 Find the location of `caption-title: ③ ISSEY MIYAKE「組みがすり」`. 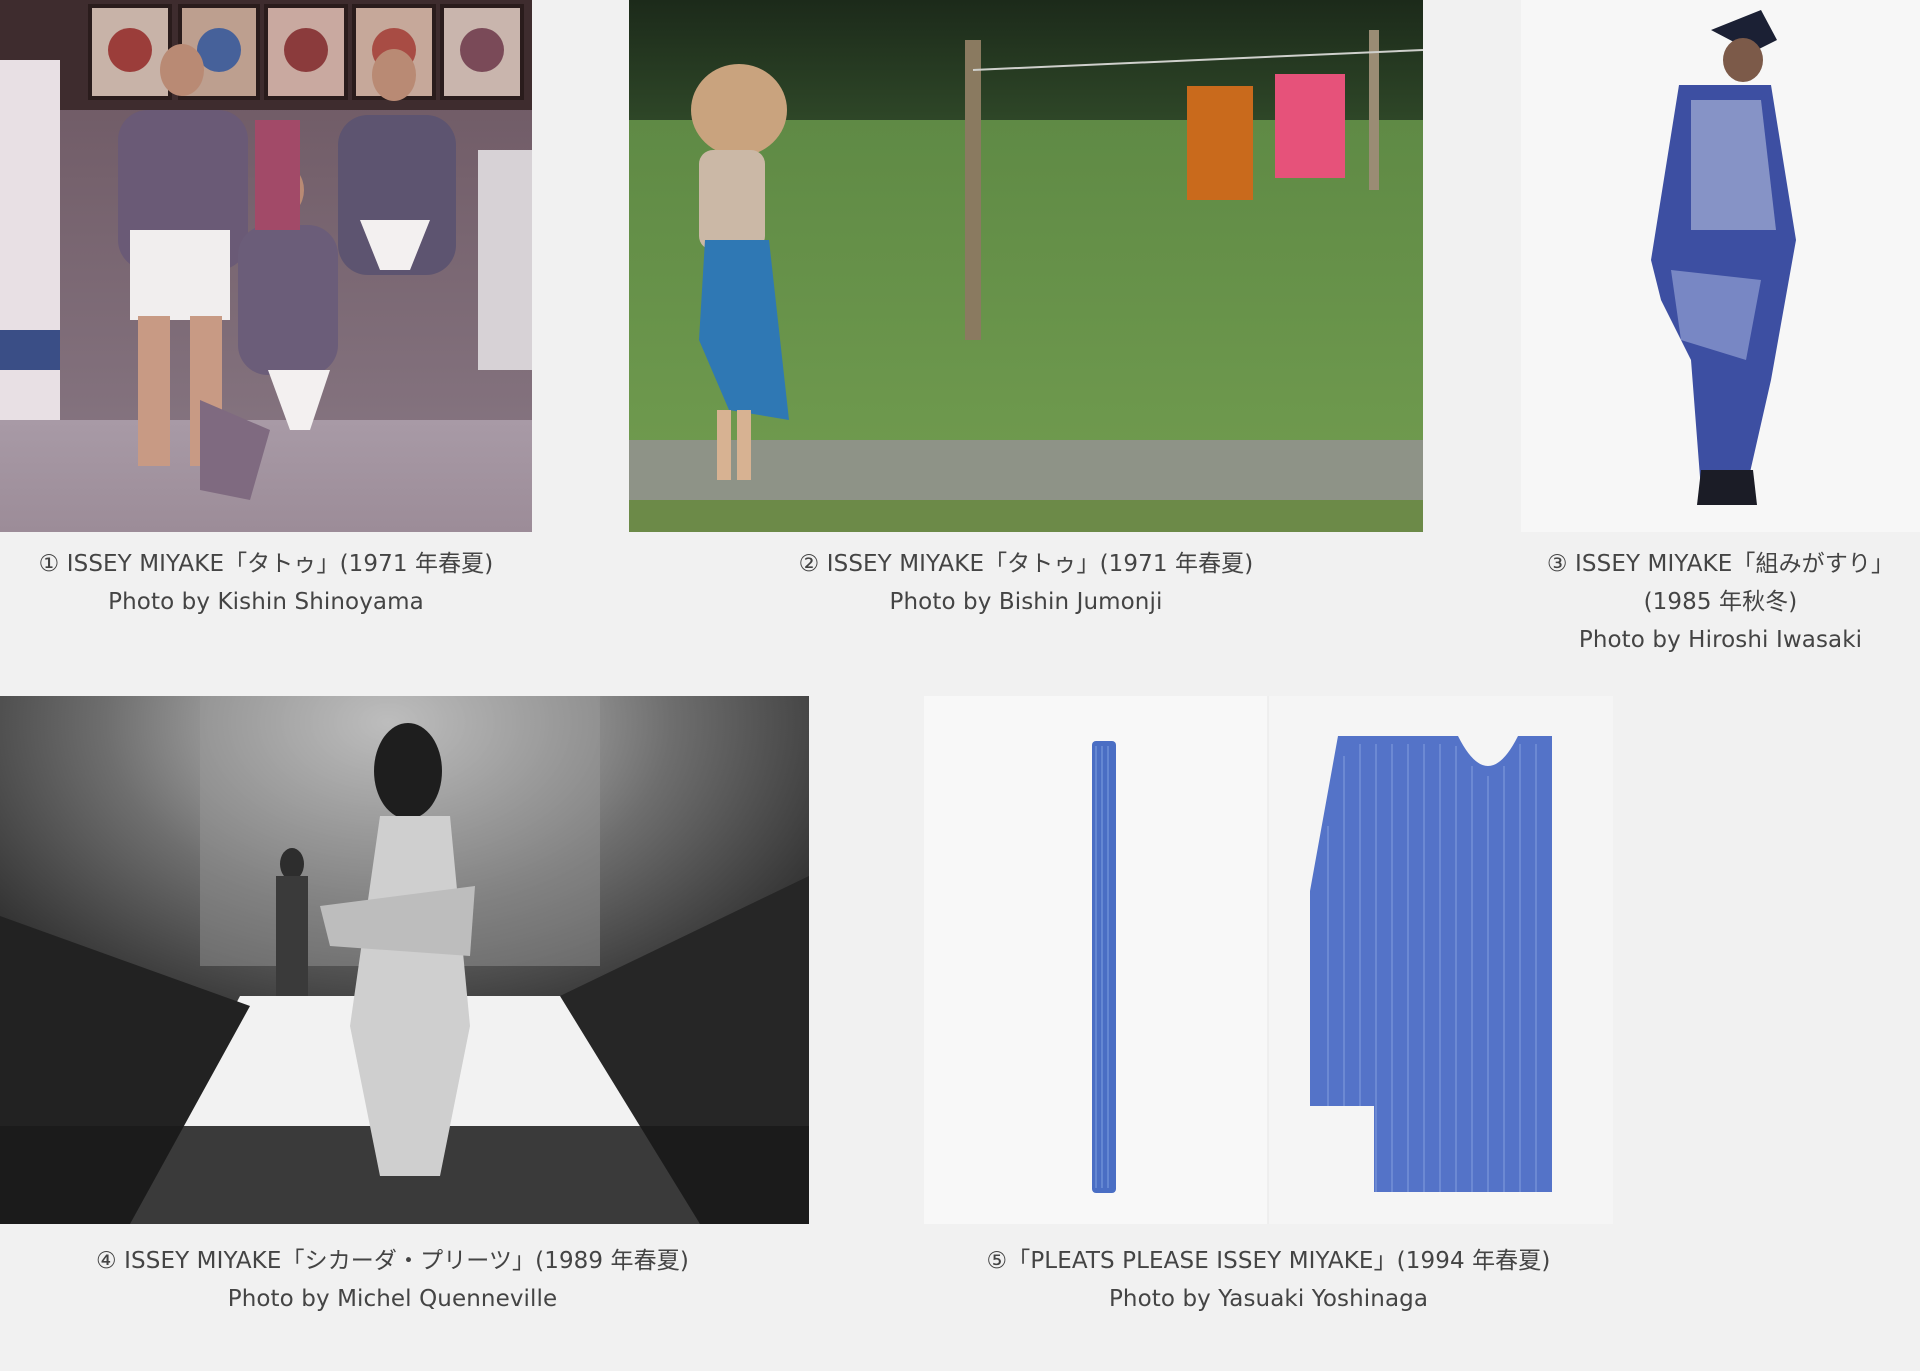

caption-title: ③ ISSEY MIYAKE「組みがすり」 is located at coordinates (1720, 564).